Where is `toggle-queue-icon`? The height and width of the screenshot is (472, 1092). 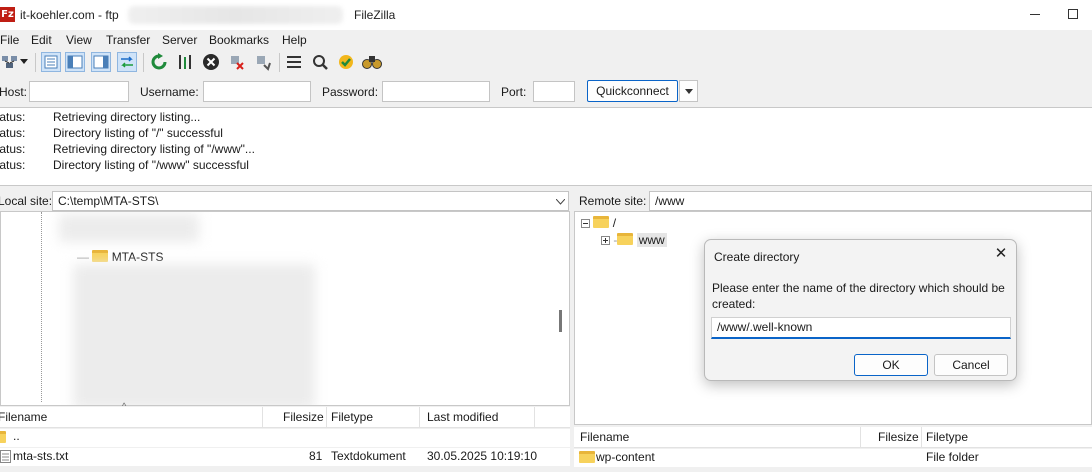 toggle-queue-icon is located at coordinates (127, 62).